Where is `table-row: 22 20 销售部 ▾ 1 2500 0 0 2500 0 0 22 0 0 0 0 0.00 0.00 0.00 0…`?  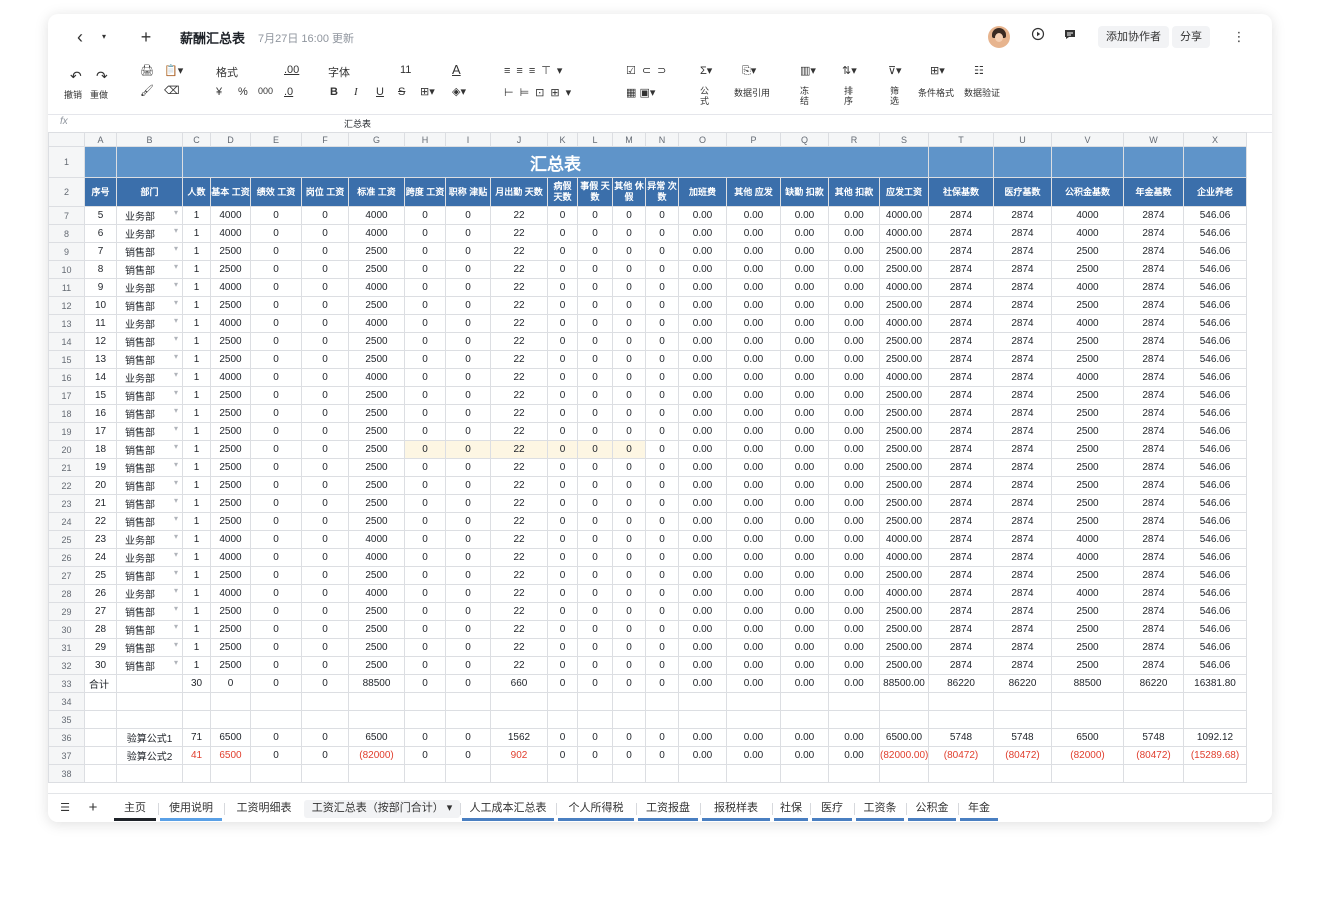 table-row: 22 20 销售部 ▾ 1 2500 0 0 2500 0 0 22 0 0 0 0 0.00 0.00 0.00 0… is located at coordinates (647, 485).